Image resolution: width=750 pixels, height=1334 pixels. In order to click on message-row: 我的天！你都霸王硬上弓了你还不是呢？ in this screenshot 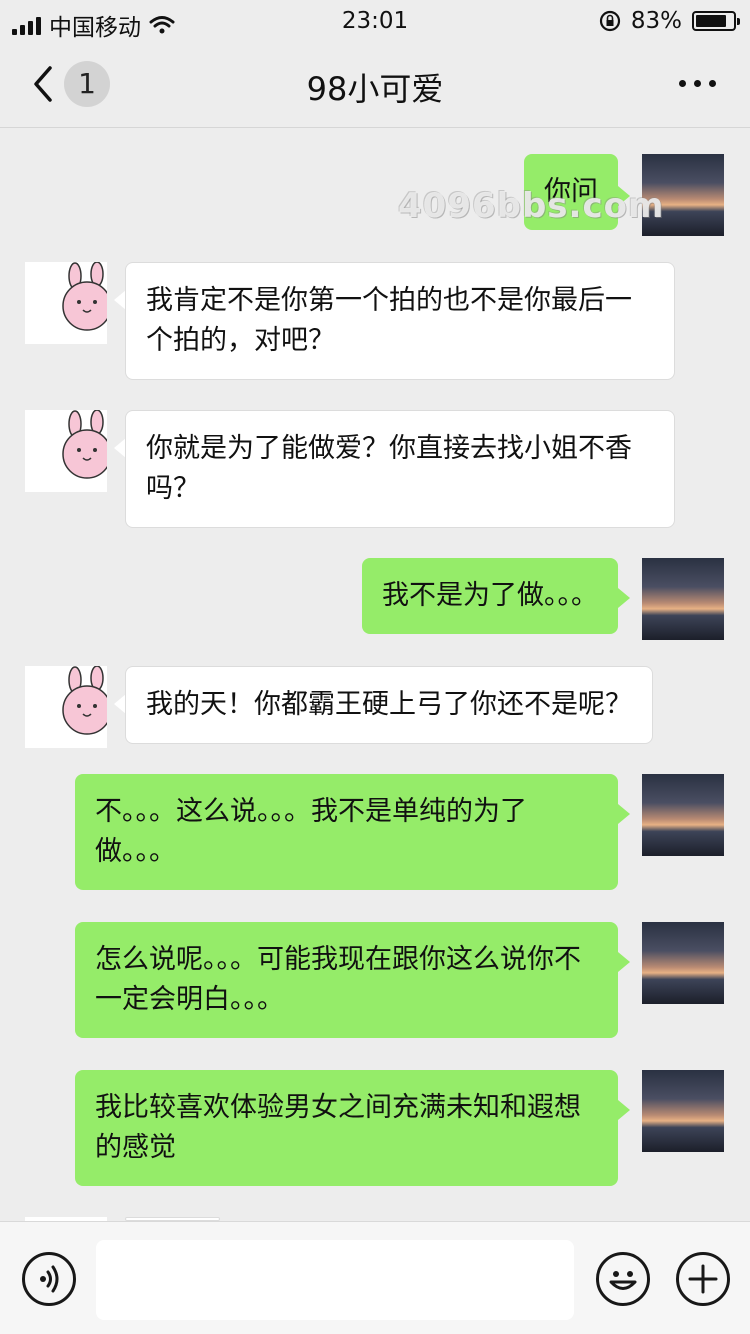, I will do `click(375, 711)`.